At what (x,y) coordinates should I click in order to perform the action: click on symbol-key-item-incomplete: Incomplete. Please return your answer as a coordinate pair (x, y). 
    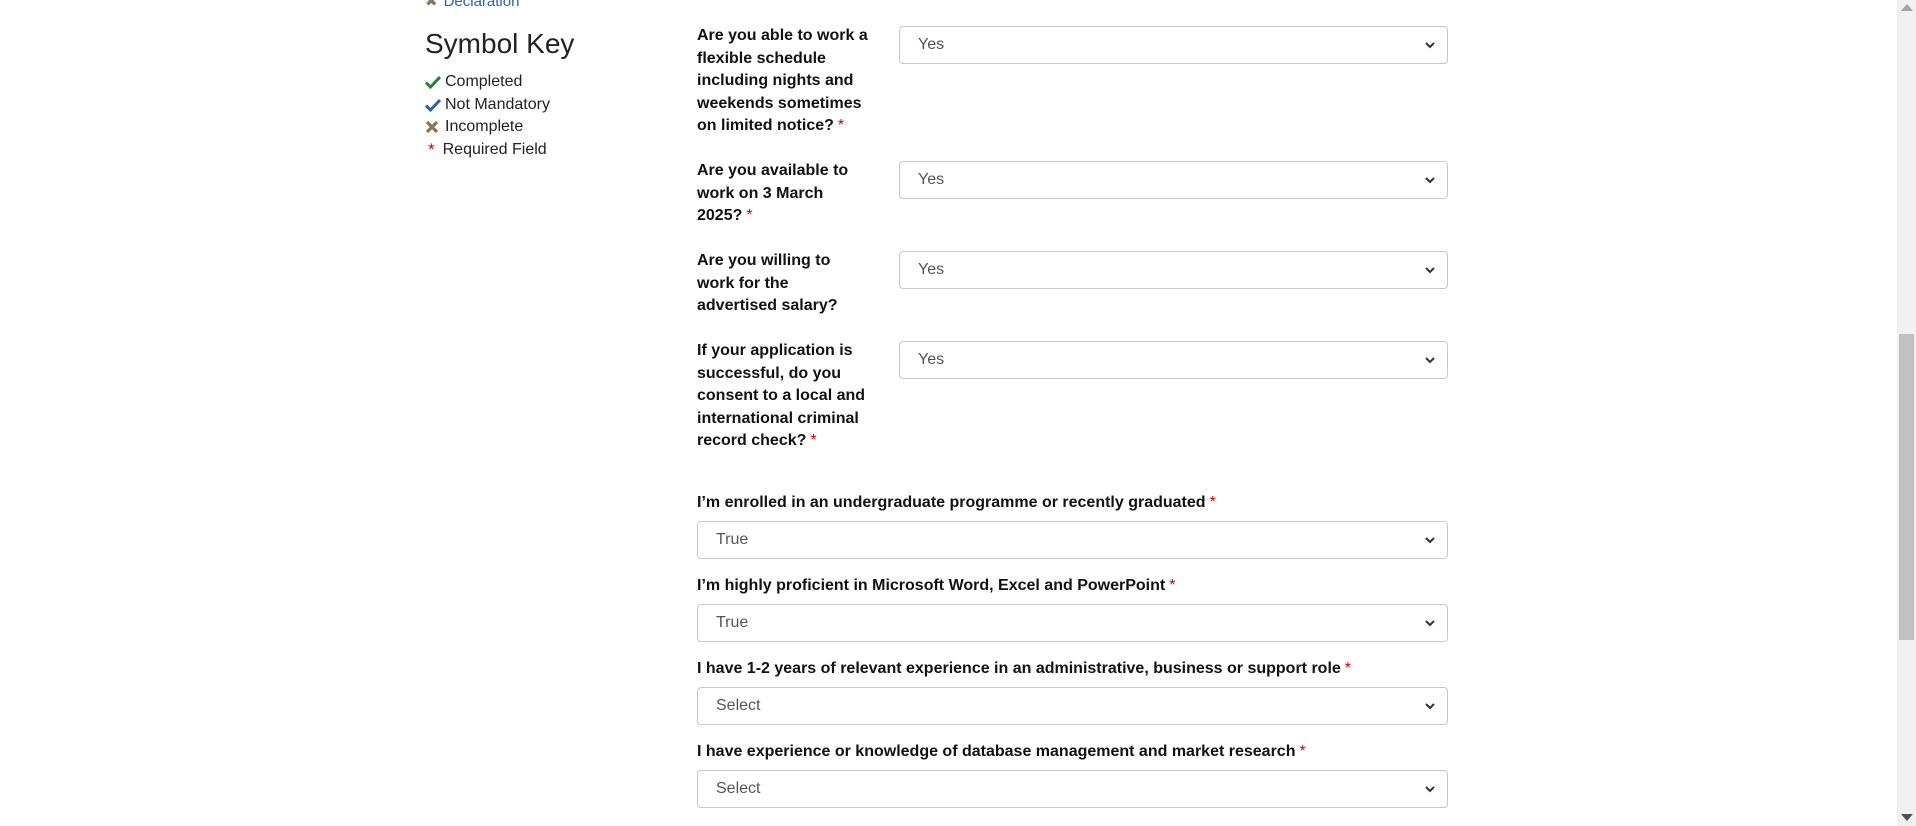
    Looking at the image, I should click on (487, 127).